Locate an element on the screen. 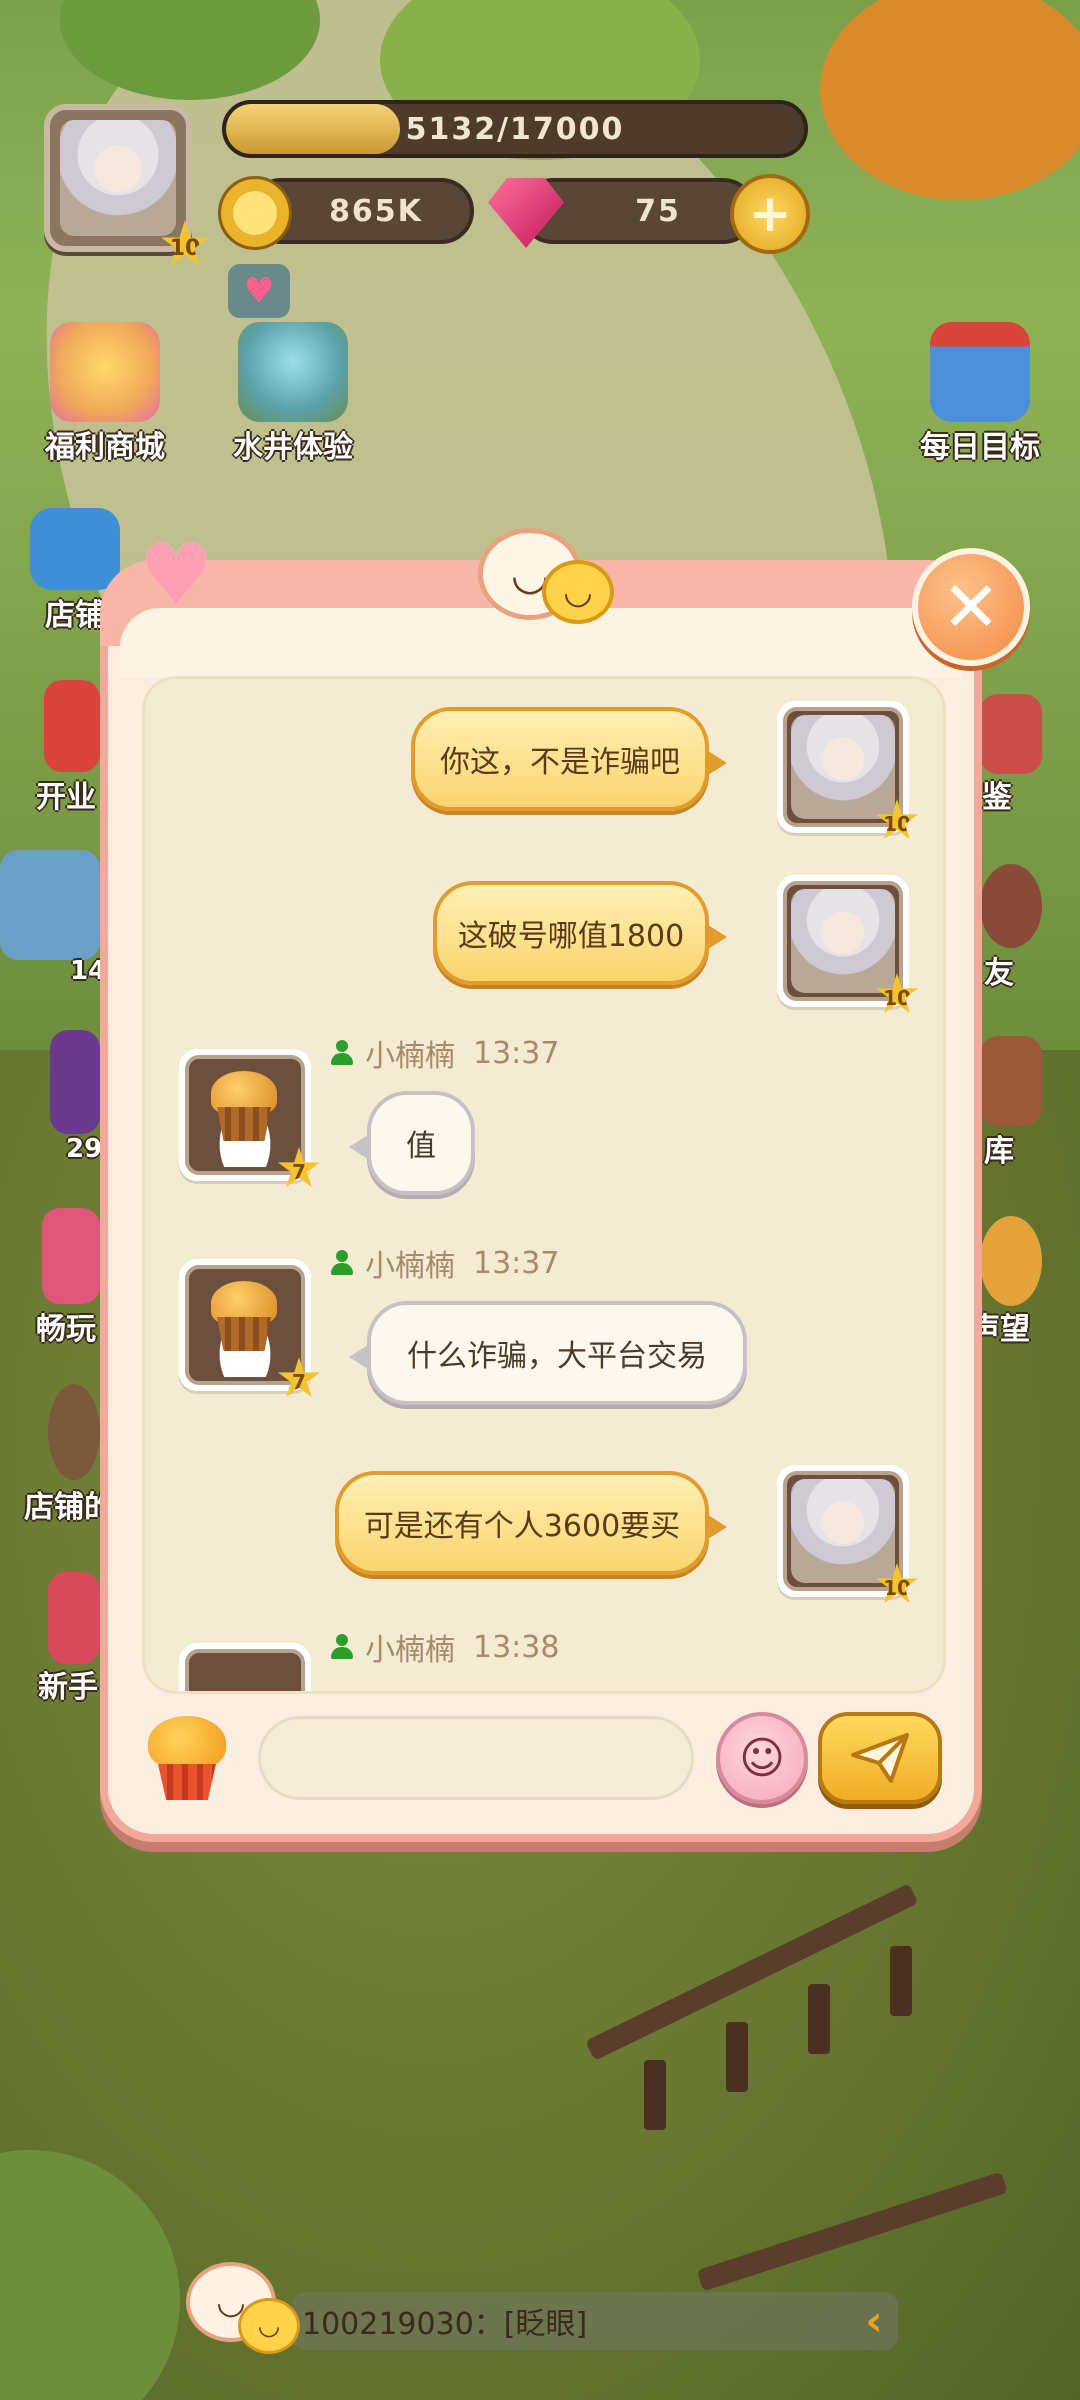 The image size is (1080, 2400). close-button: ✕ is located at coordinates (971, 607).